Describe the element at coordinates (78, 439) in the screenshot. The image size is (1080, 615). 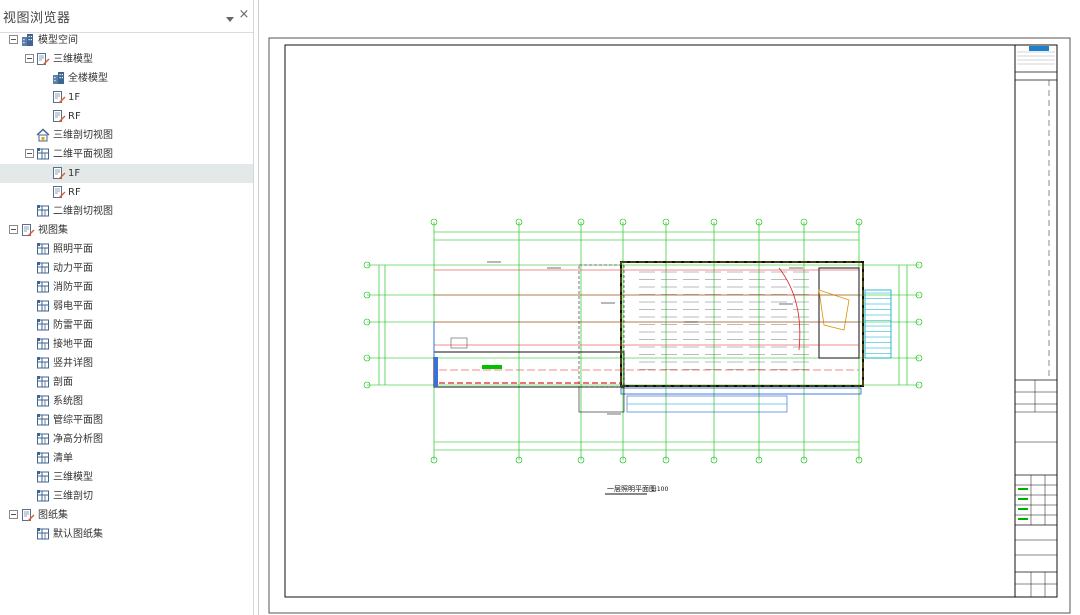
I see `tree-item-label: 净高分析图` at that location.